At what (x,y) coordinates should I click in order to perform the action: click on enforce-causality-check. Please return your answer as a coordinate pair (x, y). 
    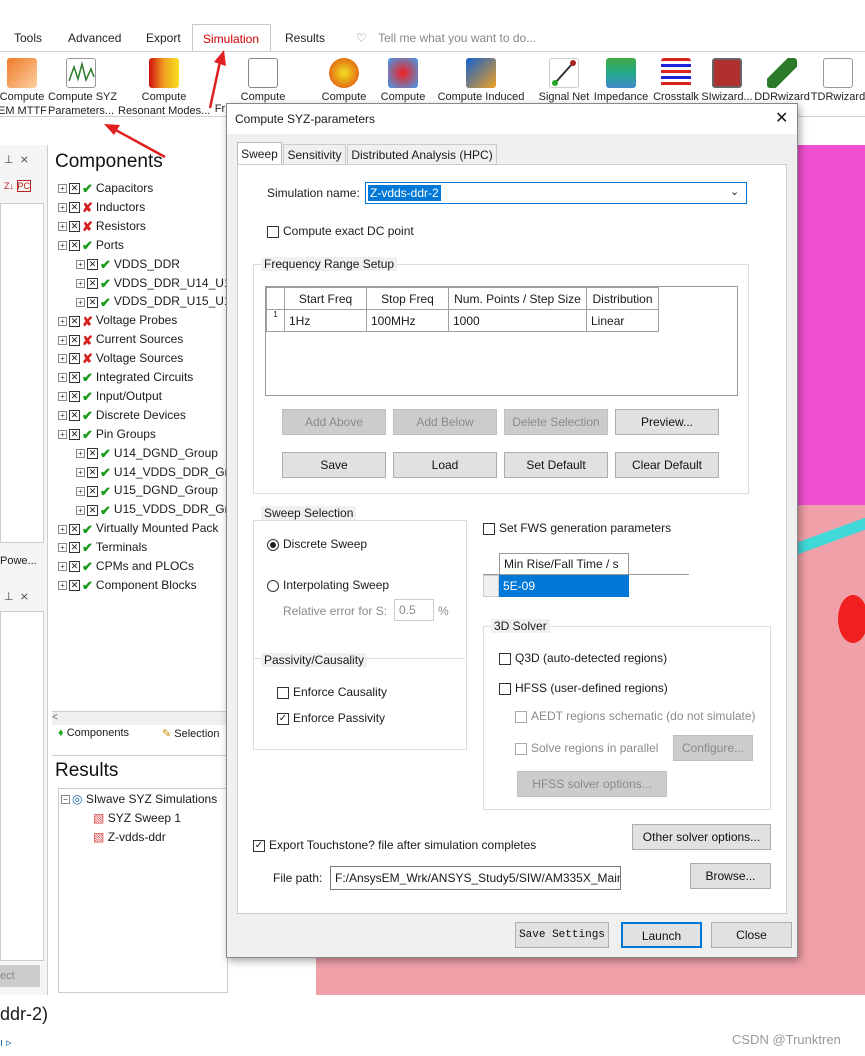
    Looking at the image, I should click on (283, 692).